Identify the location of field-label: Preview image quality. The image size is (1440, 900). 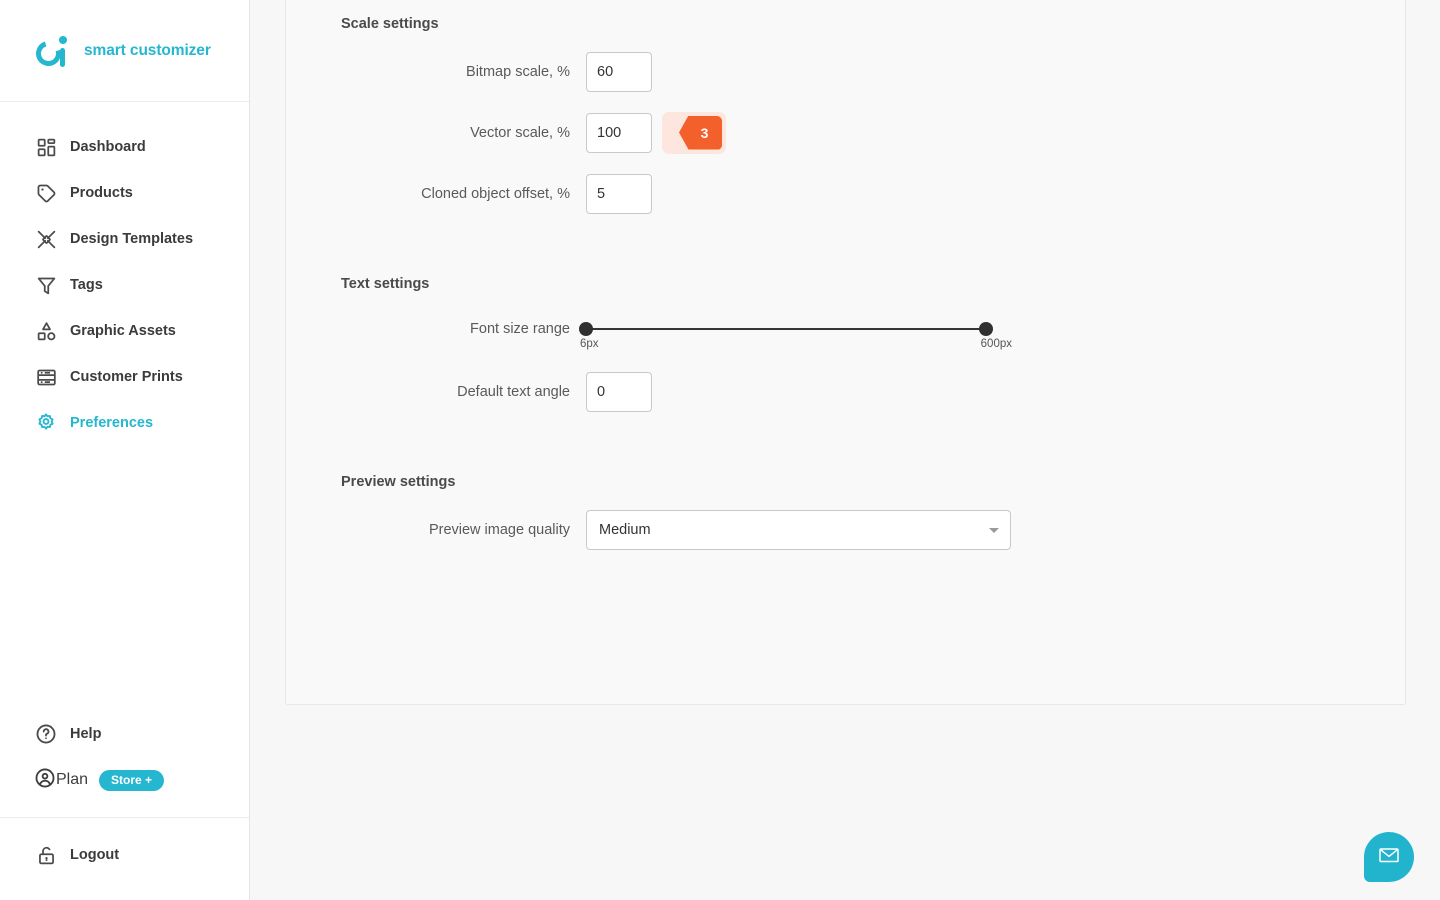
(499, 529).